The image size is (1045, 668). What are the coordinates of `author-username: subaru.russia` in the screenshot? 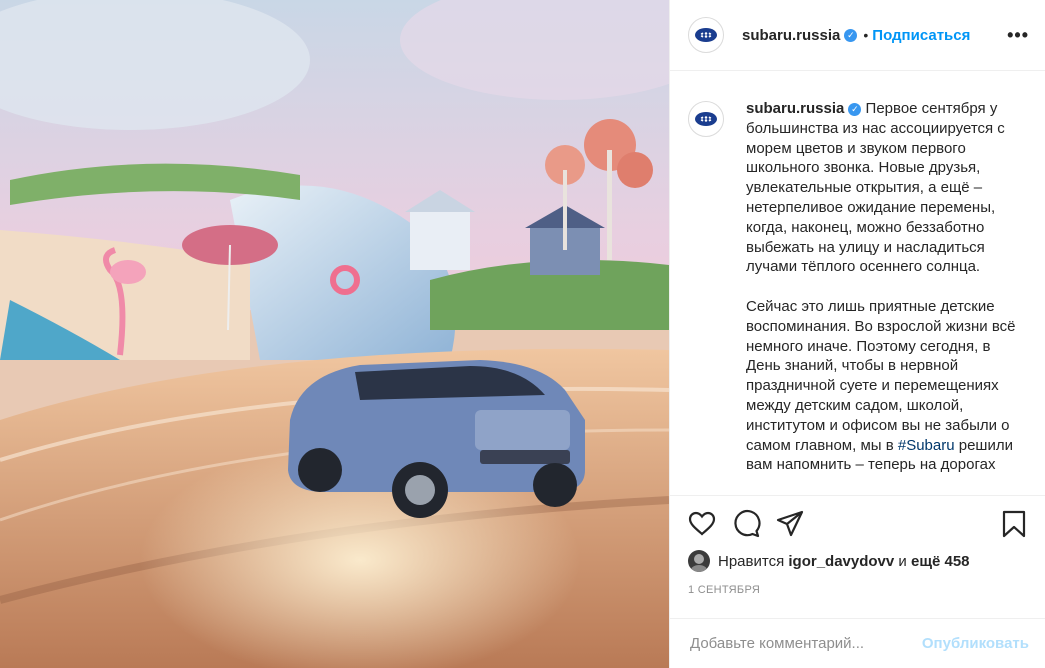 It's located at (791, 35).